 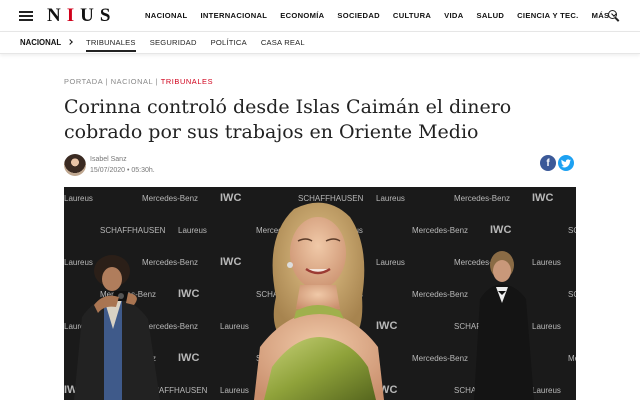 I want to click on breadcrumb-section: NACIONAL, so click(x=132, y=81).